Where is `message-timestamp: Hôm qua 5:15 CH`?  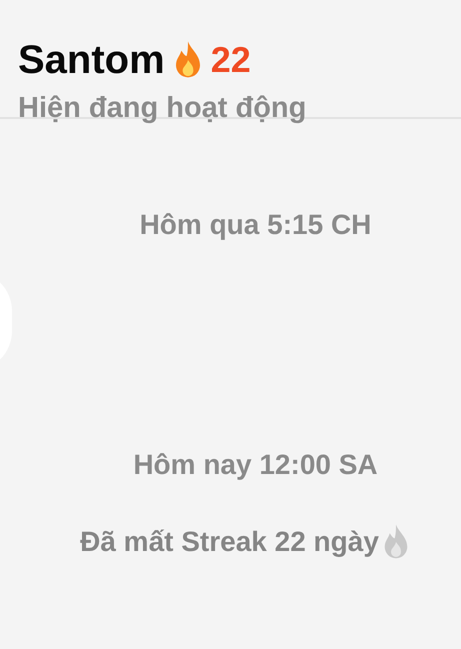
message-timestamp: Hôm qua 5:15 CH is located at coordinates (256, 225).